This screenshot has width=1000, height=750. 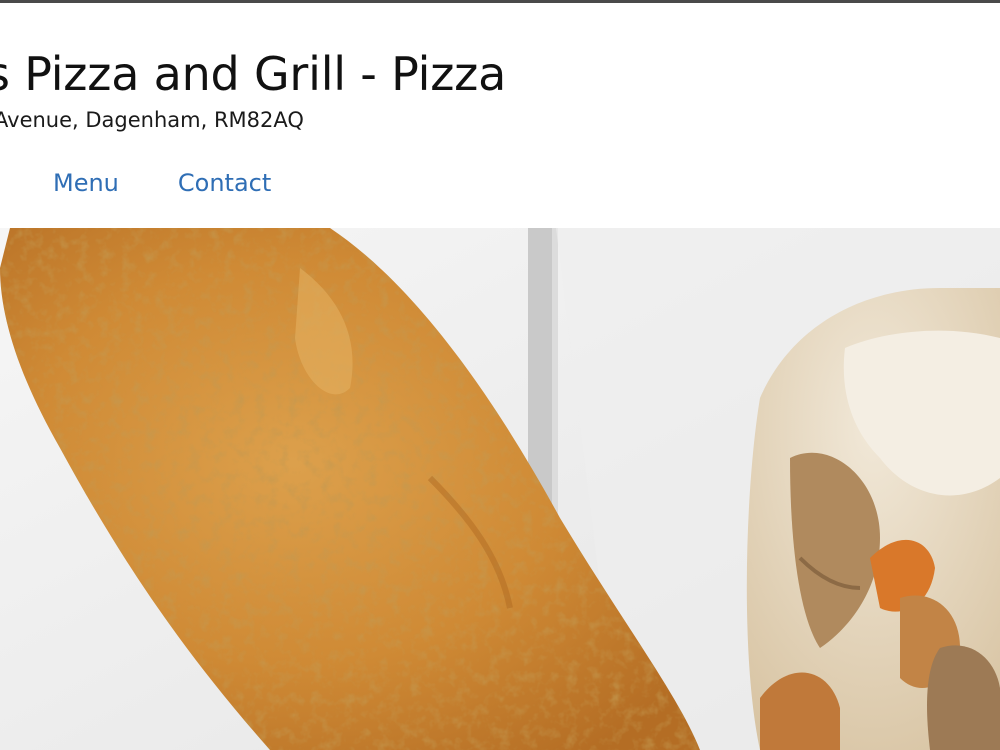 I want to click on restaurant-address: Avenue, Dagenham, RM82AQ, so click(x=152, y=120).